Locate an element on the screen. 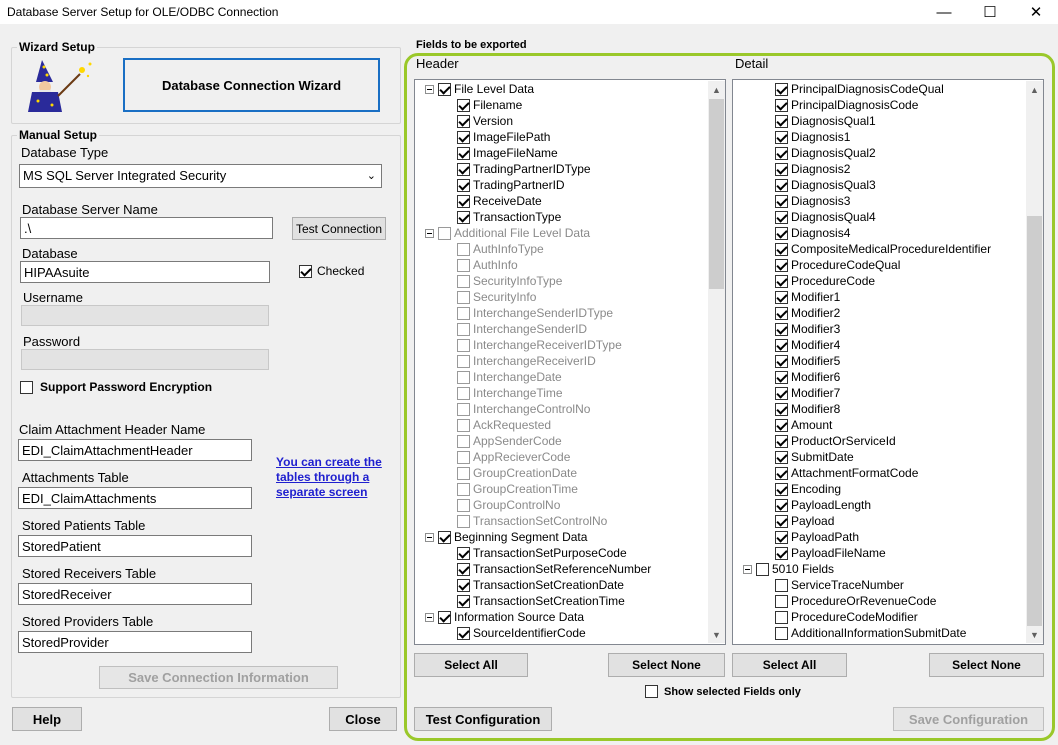 Image resolution: width=1058 pixels, height=745 pixels. tree-field-item: DiagnosisQual1 is located at coordinates (825, 121).